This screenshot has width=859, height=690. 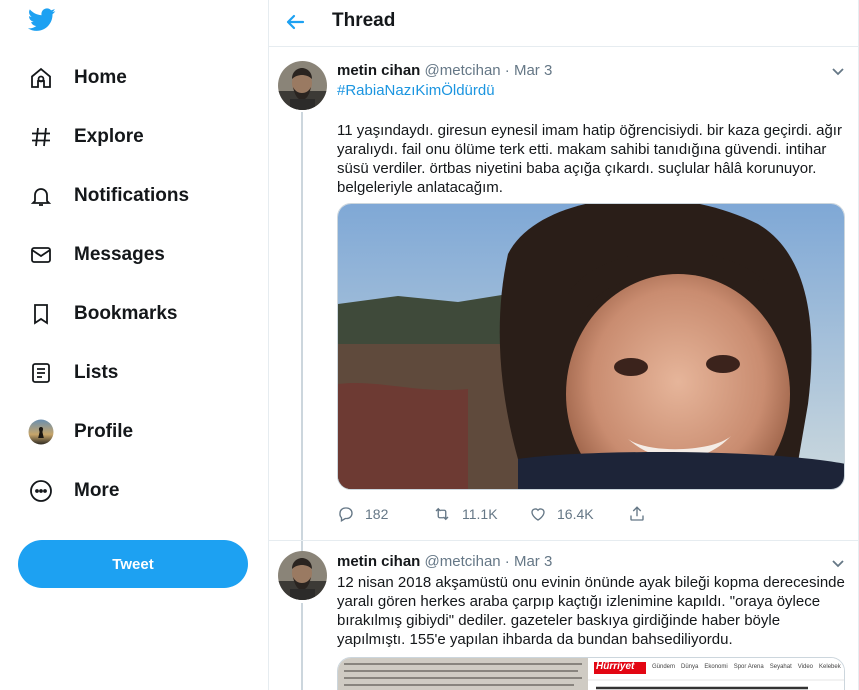 I want to click on nav-explore: Explore, so click(x=86, y=137).